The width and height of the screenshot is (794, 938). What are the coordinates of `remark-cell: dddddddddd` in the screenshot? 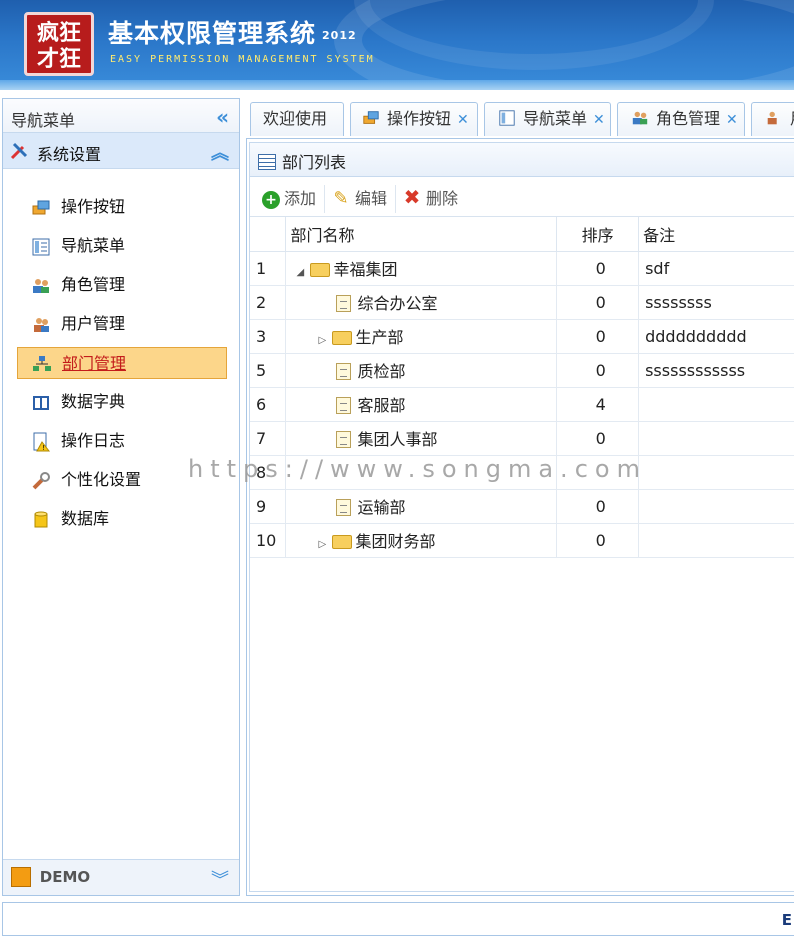 It's located at (716, 336).